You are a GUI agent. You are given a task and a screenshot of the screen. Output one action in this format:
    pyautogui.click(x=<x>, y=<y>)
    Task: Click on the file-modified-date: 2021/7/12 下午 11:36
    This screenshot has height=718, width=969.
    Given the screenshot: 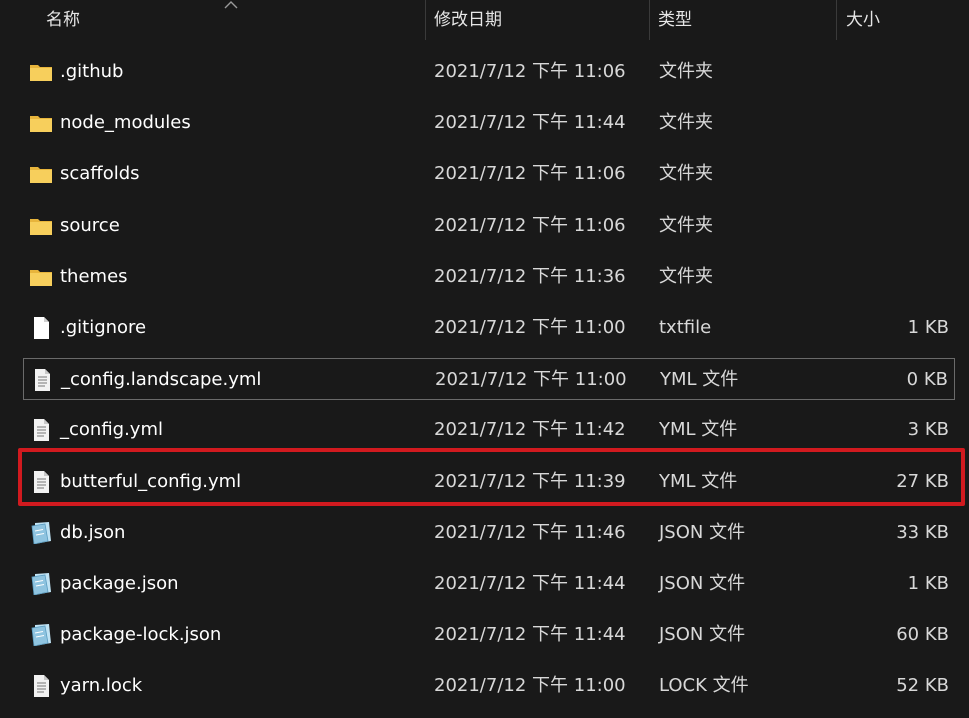 What is the action you would take?
    pyautogui.click(x=530, y=276)
    